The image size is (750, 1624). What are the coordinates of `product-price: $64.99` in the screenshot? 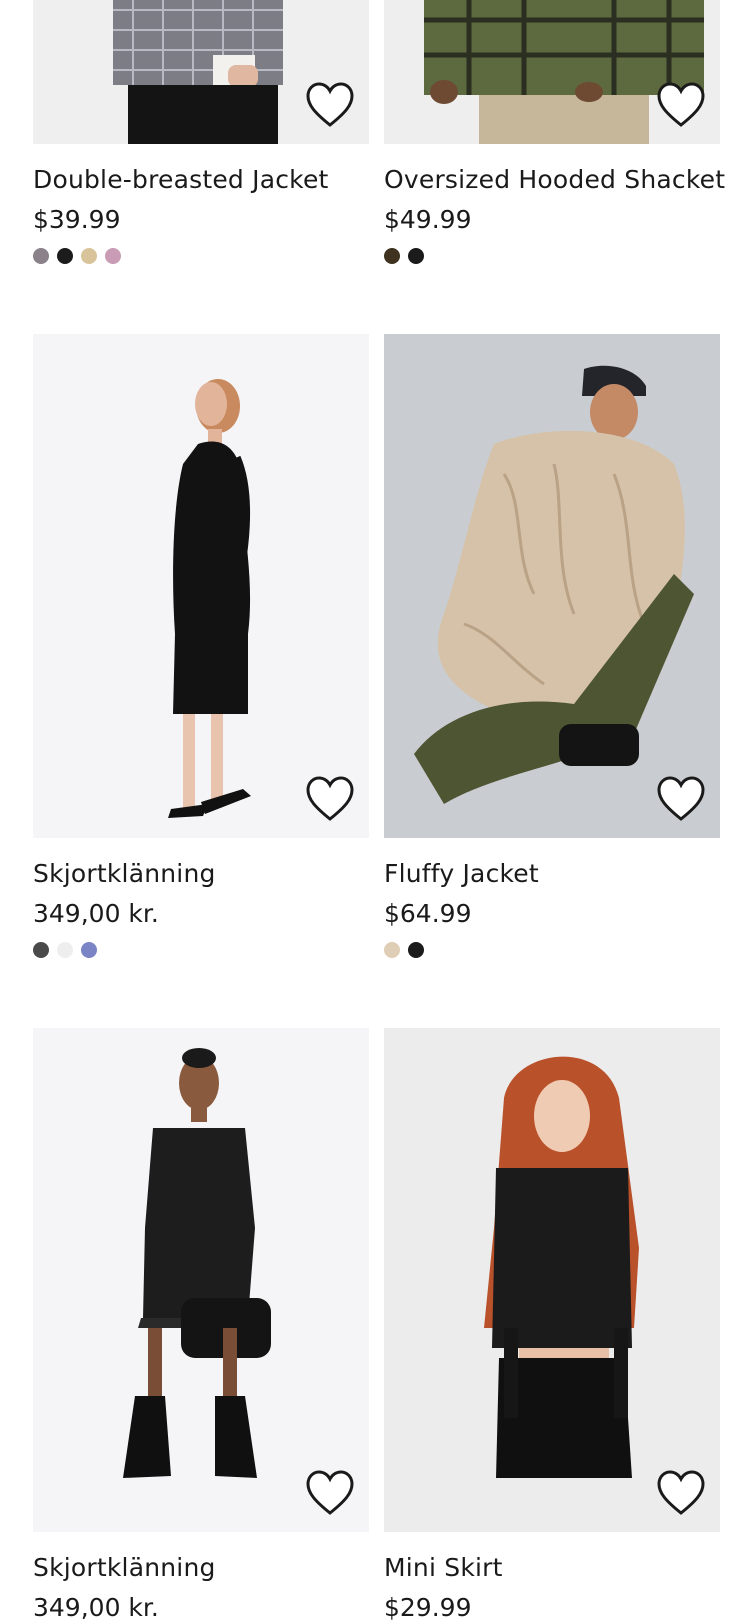 It's located at (428, 913).